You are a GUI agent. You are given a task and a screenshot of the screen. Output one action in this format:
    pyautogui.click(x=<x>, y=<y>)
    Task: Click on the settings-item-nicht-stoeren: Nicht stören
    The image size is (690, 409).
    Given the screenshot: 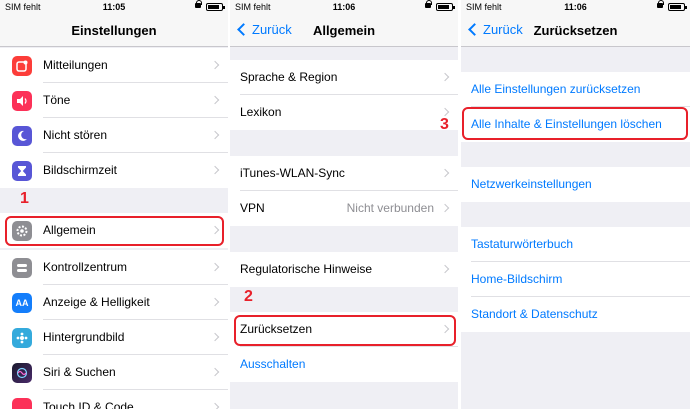 What is the action you would take?
    pyautogui.click(x=114, y=135)
    